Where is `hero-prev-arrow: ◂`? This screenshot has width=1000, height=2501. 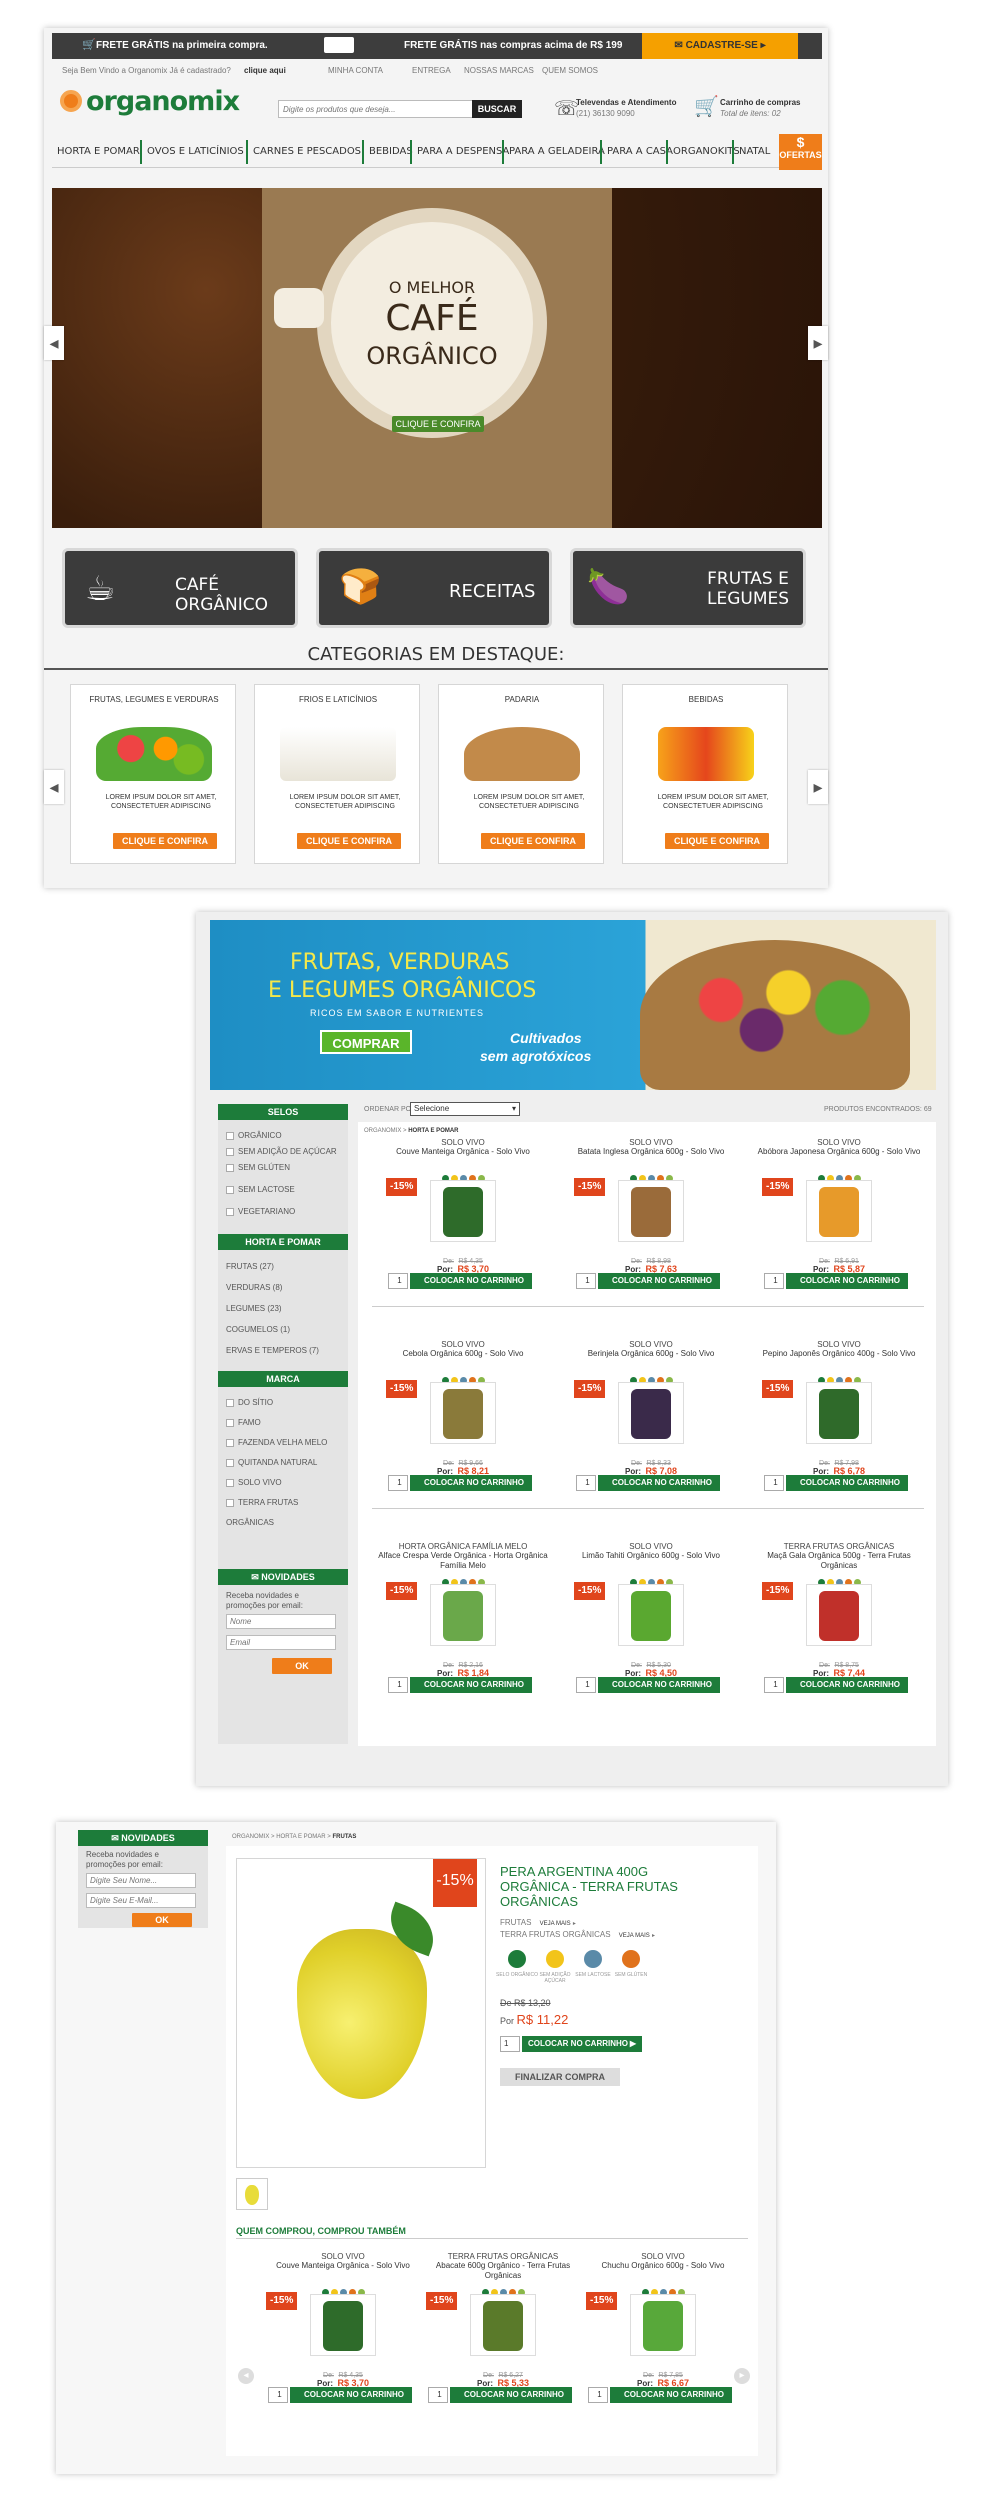 hero-prev-arrow: ◂ is located at coordinates (54, 343).